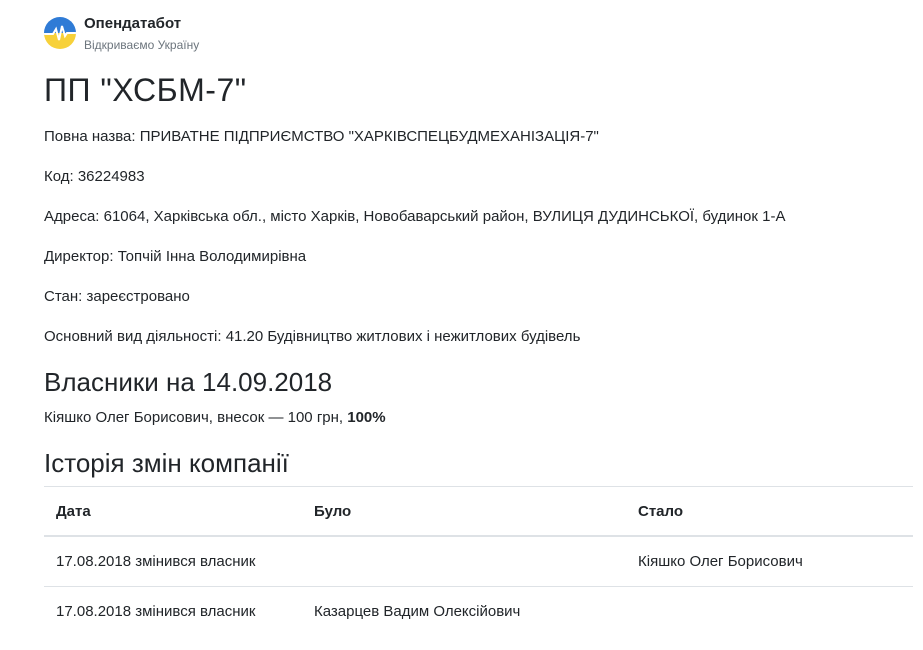 The height and width of the screenshot is (650, 923). What do you see at coordinates (72, 216) in the screenshot?
I see `field-label: Адреса:` at bounding box center [72, 216].